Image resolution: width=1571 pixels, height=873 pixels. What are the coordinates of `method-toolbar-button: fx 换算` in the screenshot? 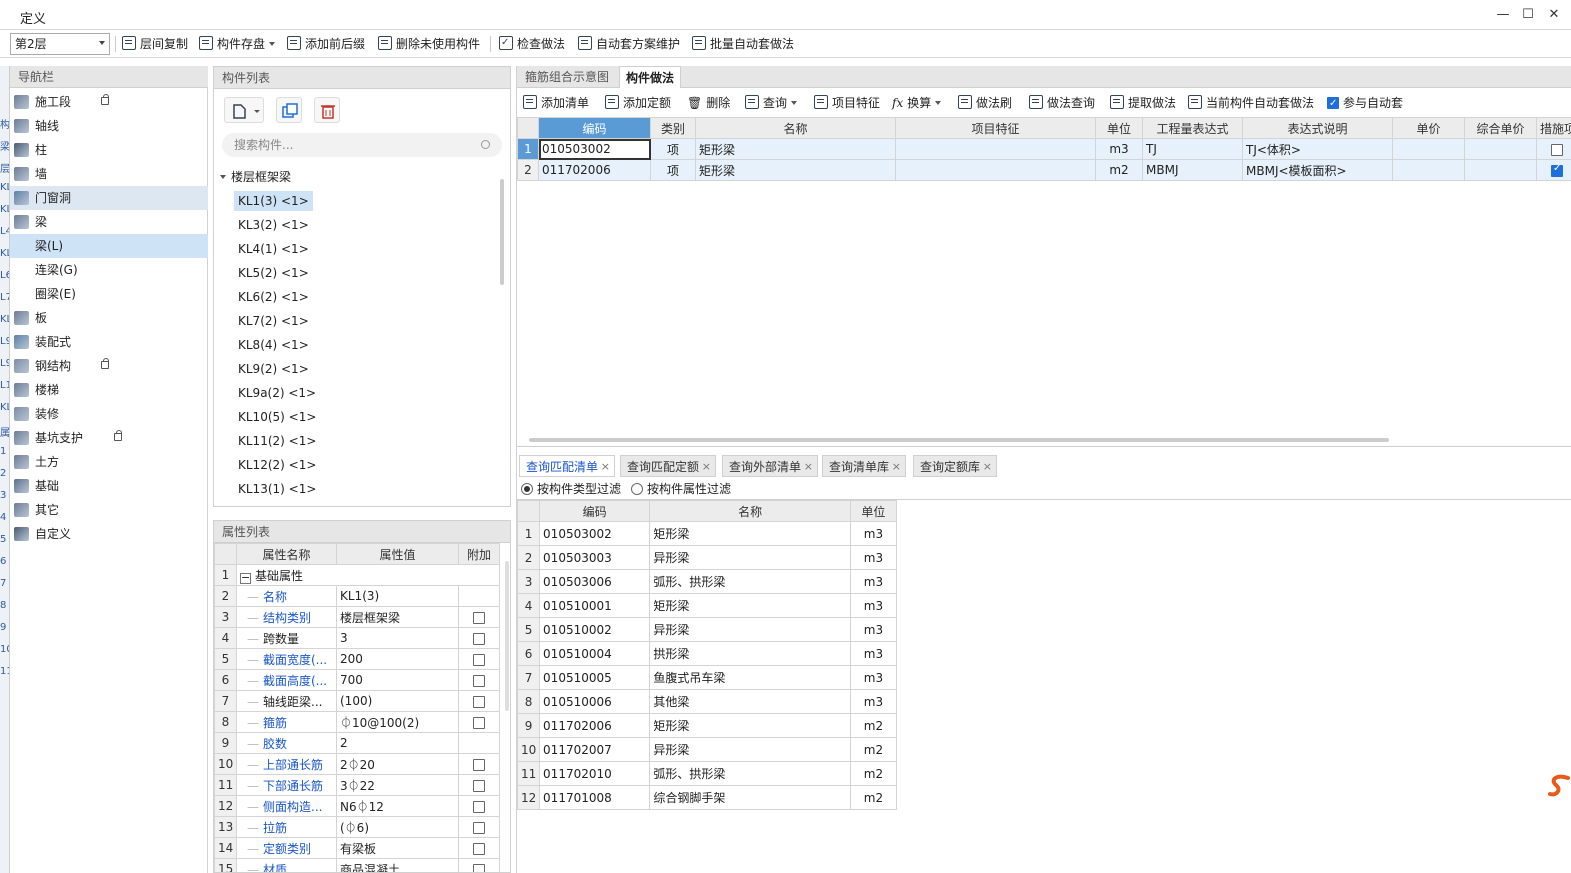 It's located at (917, 103).